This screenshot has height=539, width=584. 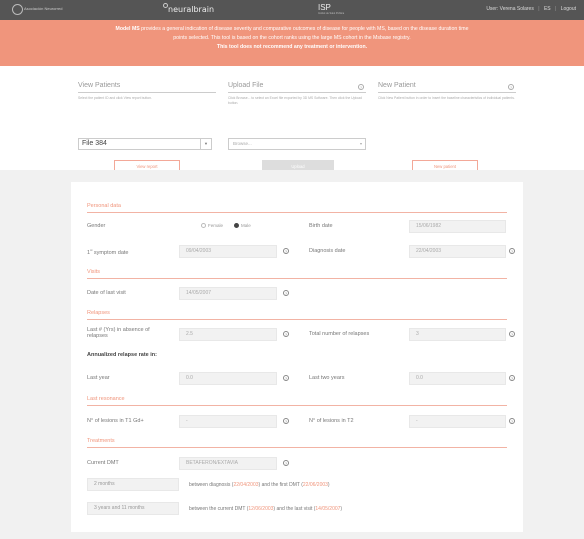 What do you see at coordinates (127, 29) in the screenshot?
I see `model-name: Model MS` at bounding box center [127, 29].